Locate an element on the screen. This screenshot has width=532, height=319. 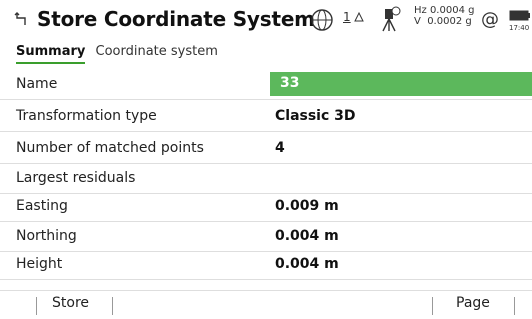
height-row: Height 0.004 m is located at coordinates (266, 265).